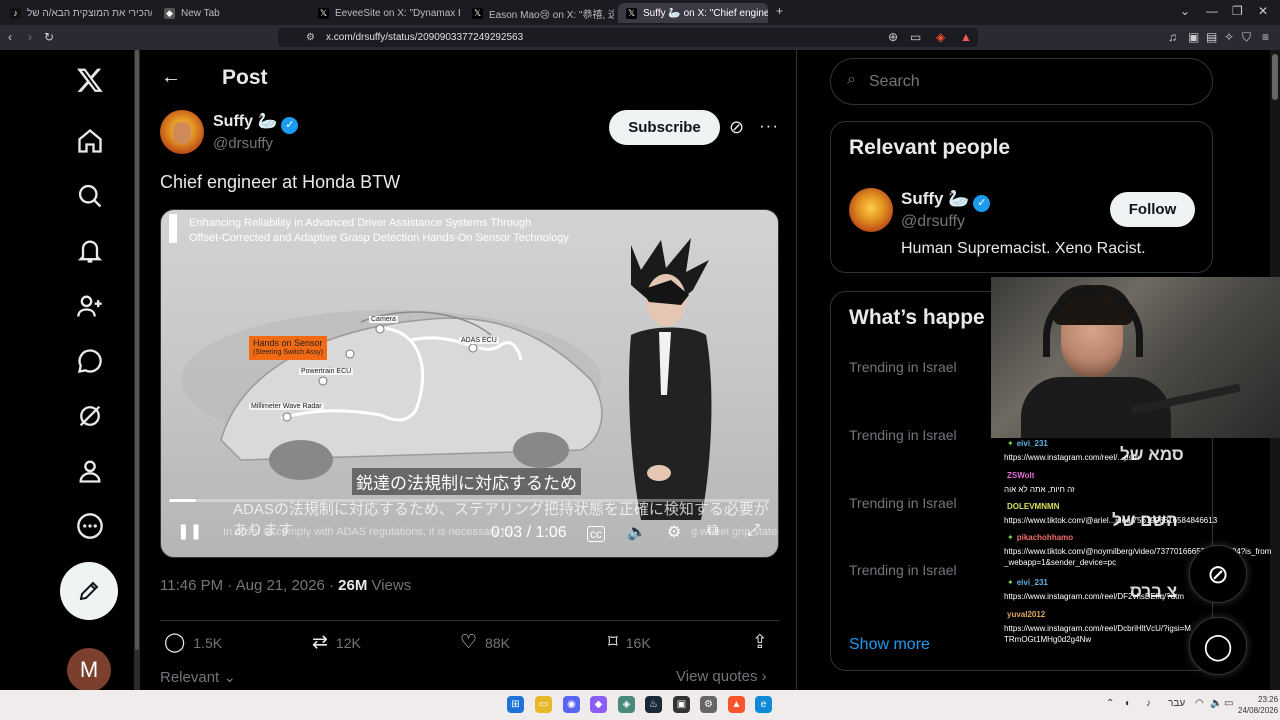 The width and height of the screenshot is (1280, 720). What do you see at coordinates (310, 38) in the screenshot?
I see `site-info-icon: ⚙` at bounding box center [310, 38].